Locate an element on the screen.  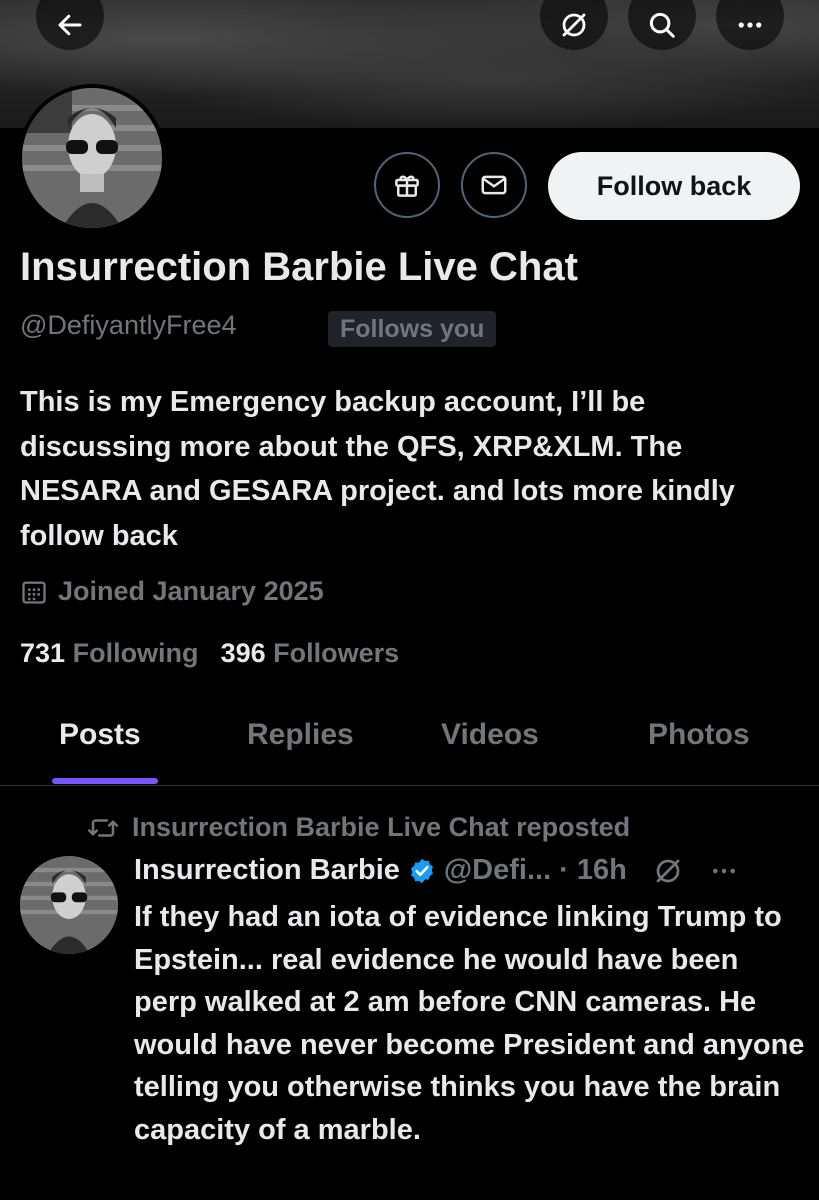
following-link: 731 Following is located at coordinates (109, 653).